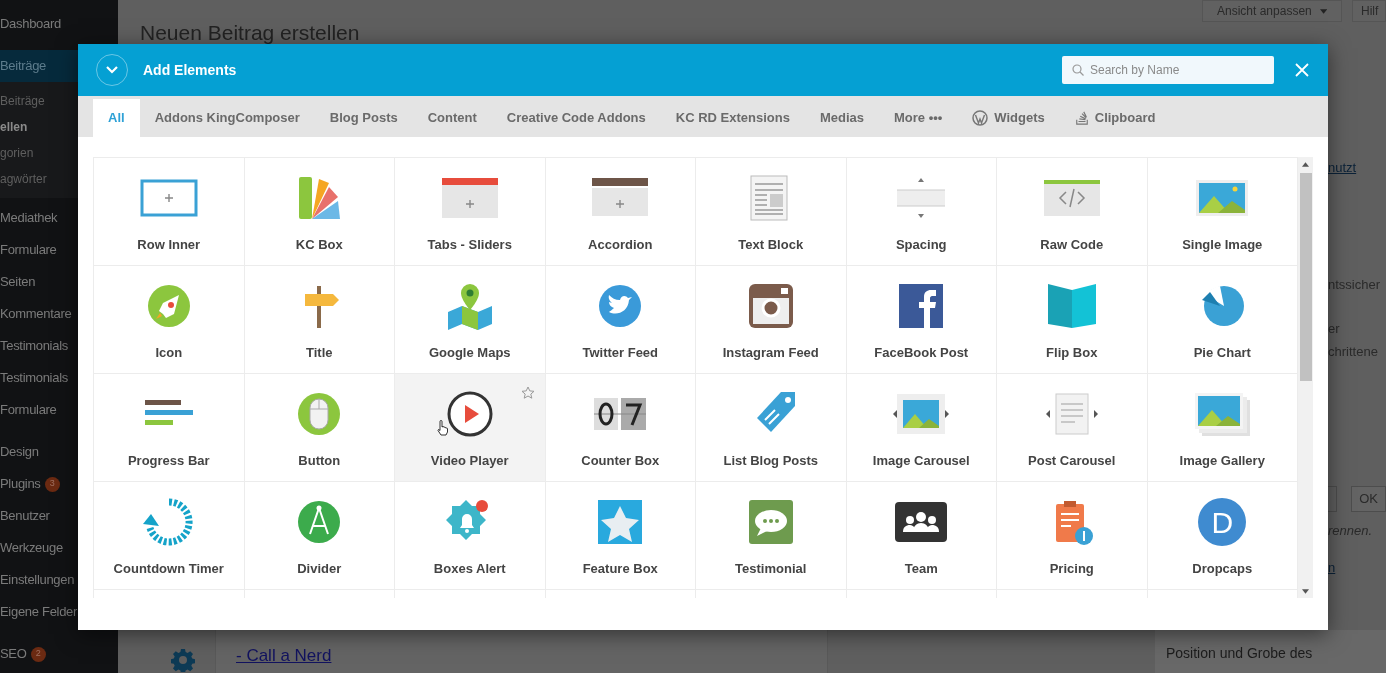 This screenshot has height=673, width=1386. I want to click on element-tile: Twitter Feed, so click(620, 320).